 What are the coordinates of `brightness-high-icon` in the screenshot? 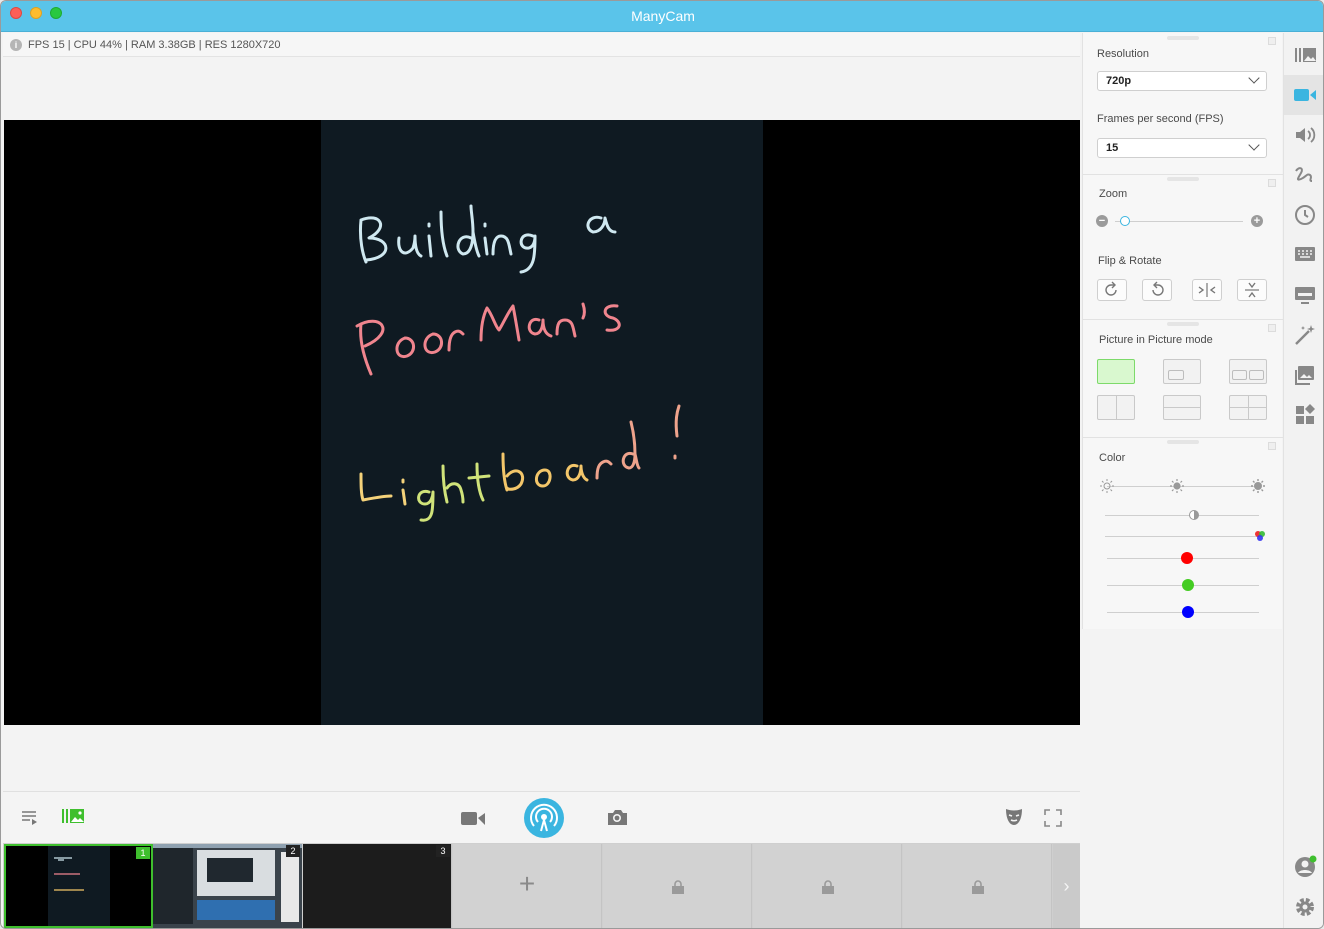 It's located at (1258, 486).